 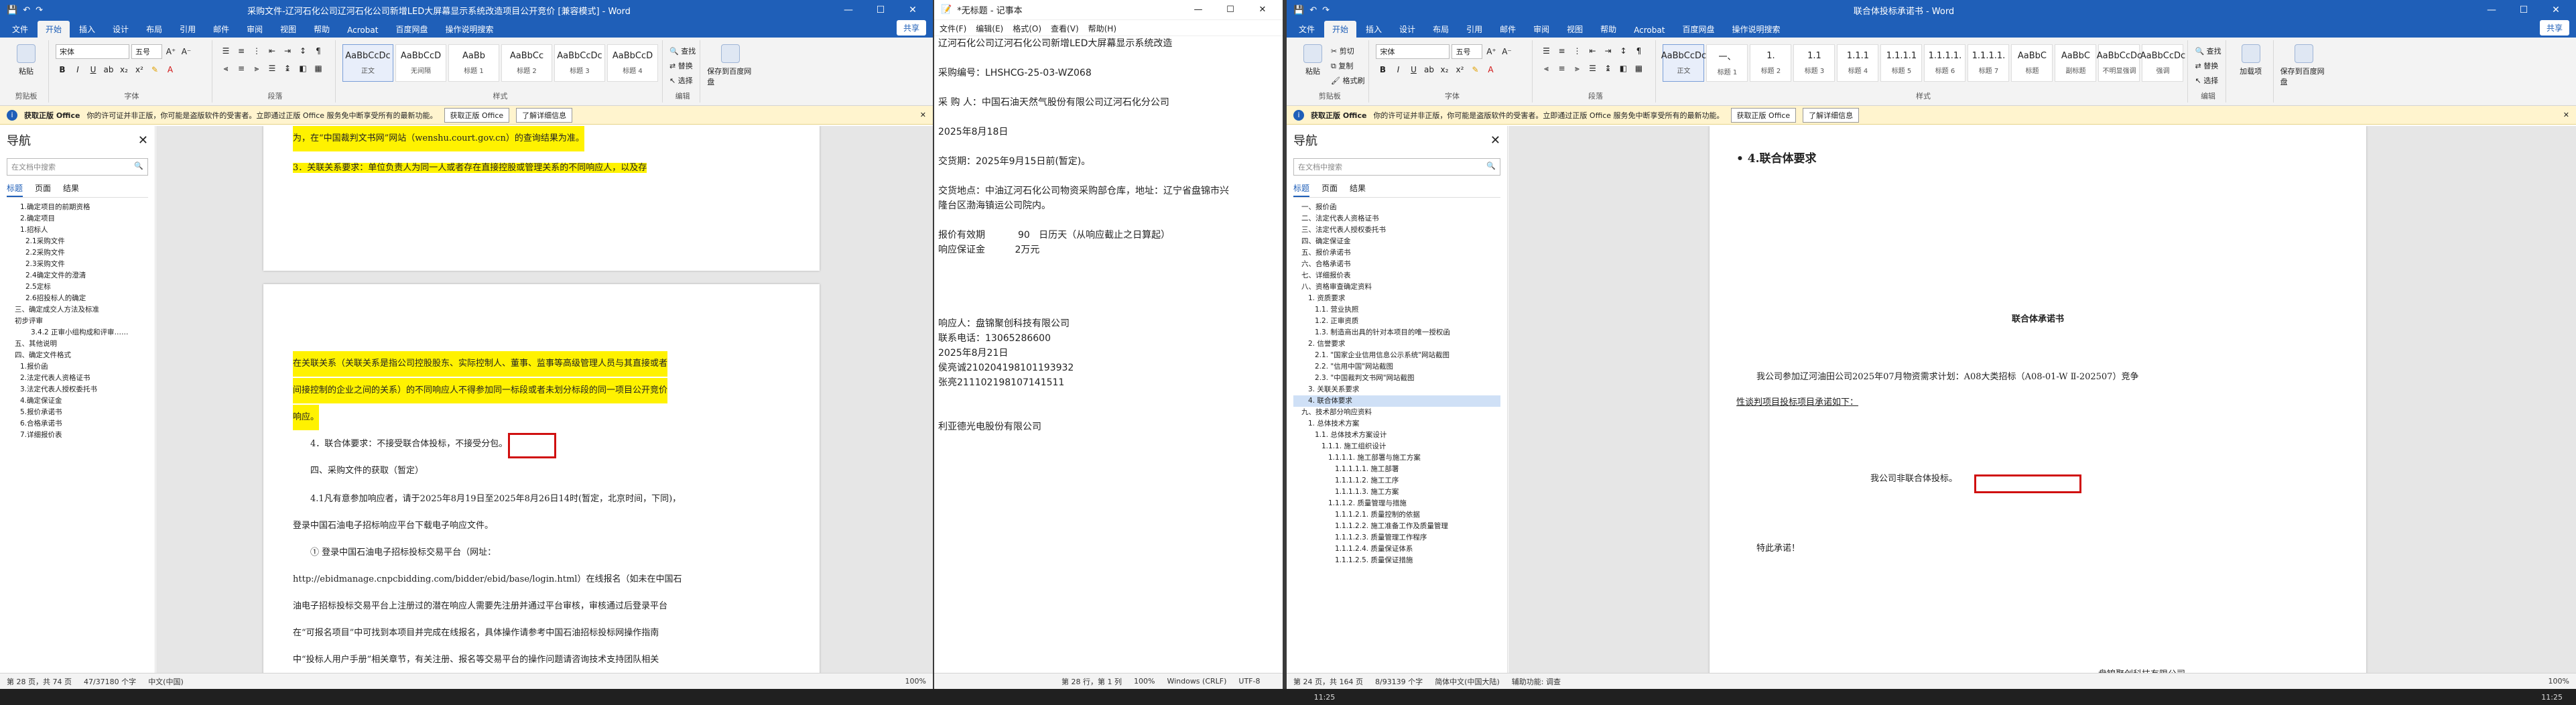 What do you see at coordinates (77, 435) in the screenshot?
I see `nav-heading-item: 7.详细报价表` at bounding box center [77, 435].